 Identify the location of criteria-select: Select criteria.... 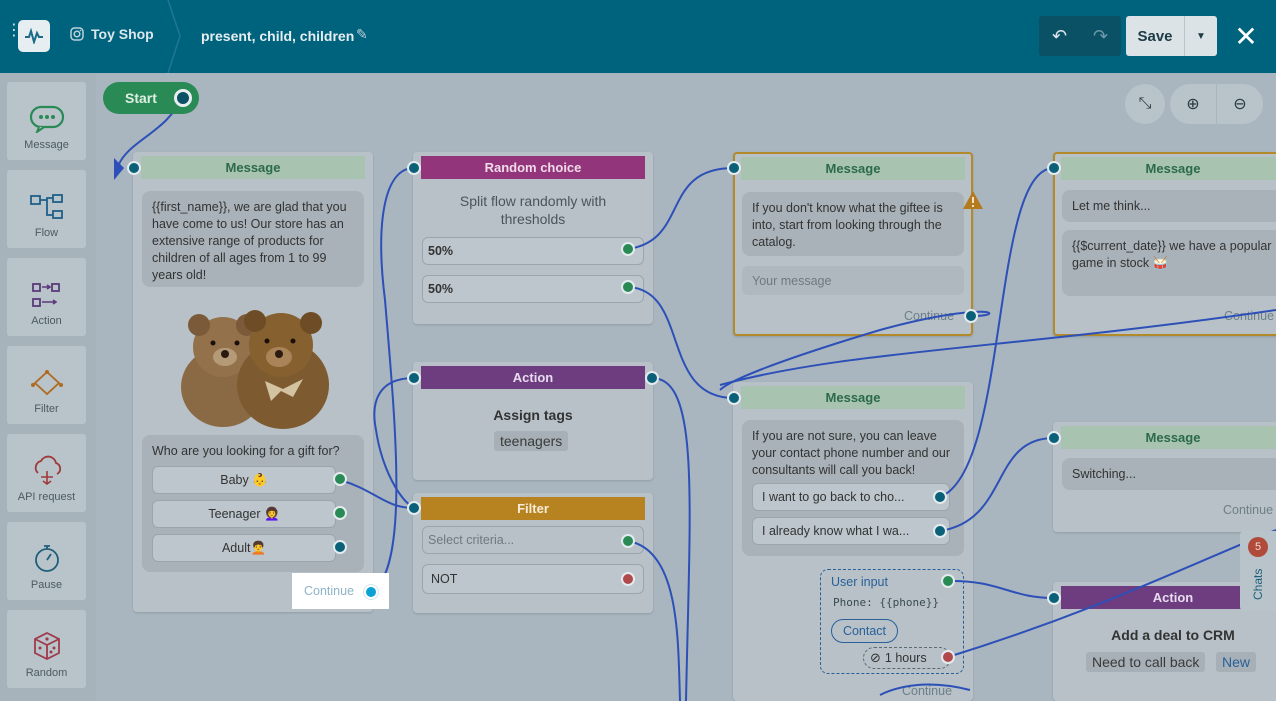
(533, 540).